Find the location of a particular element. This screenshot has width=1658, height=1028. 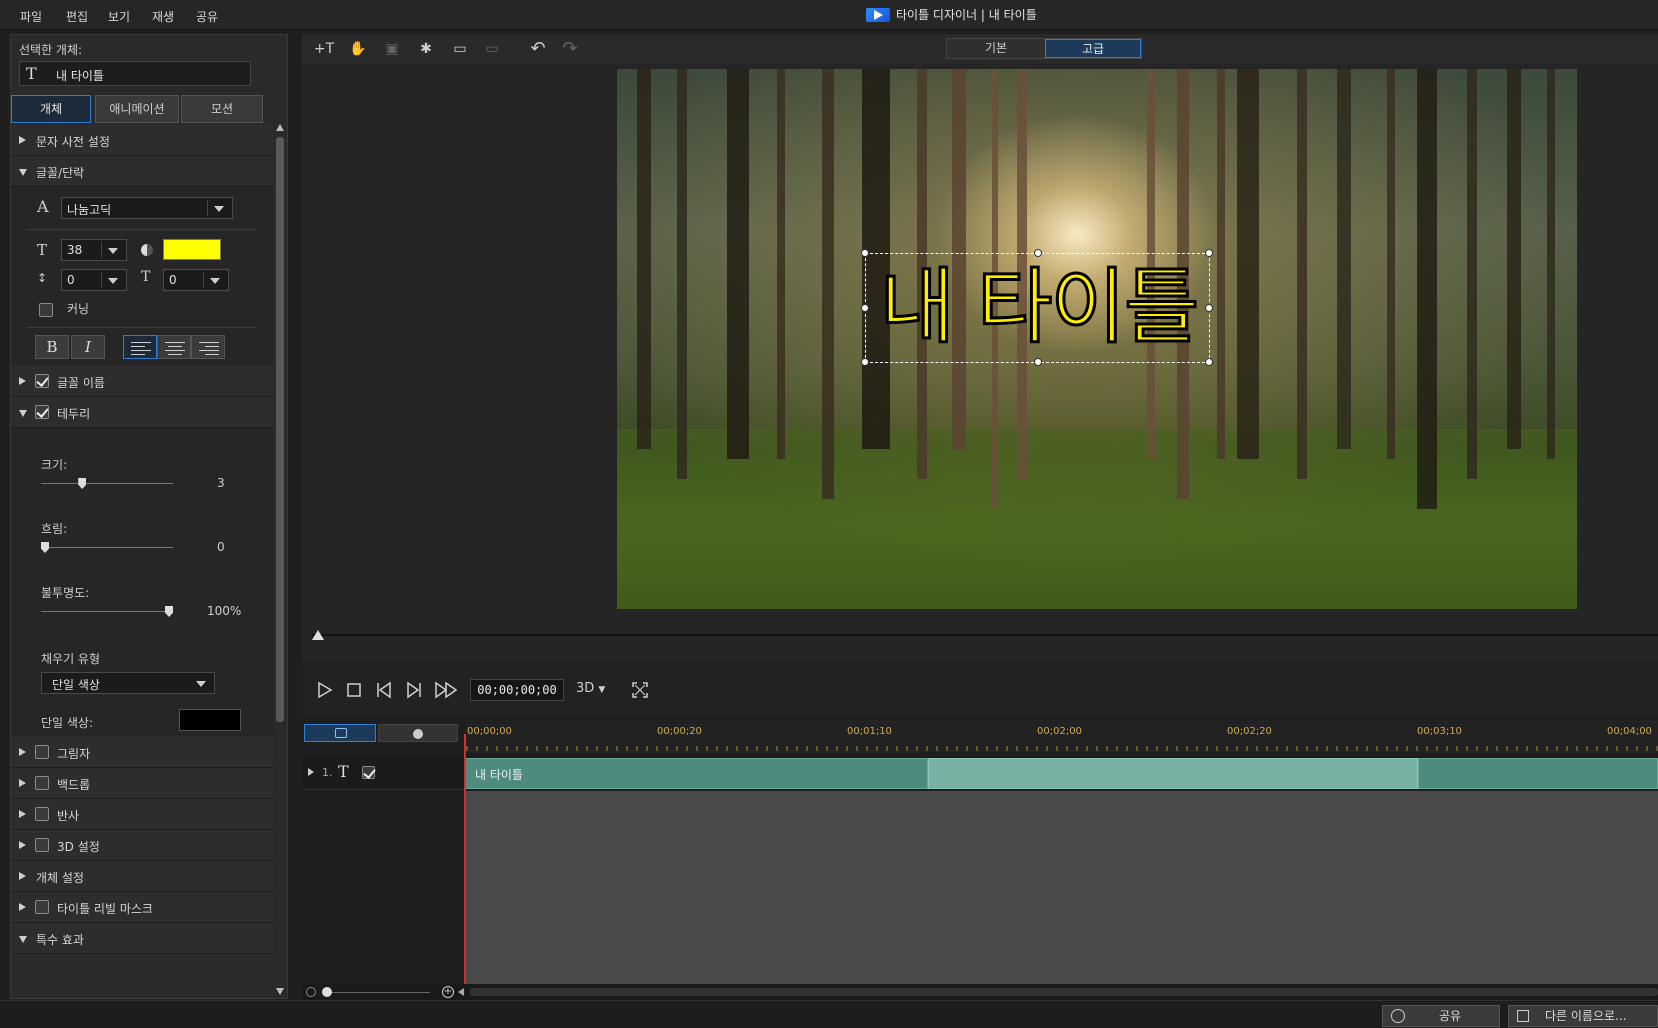

backdrop-checkbox is located at coordinates (42, 783).